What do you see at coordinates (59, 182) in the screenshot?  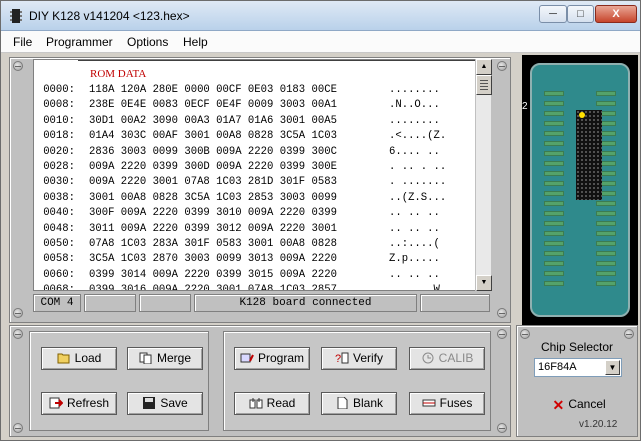 I see `rom-row-addr: 0030:` at bounding box center [59, 182].